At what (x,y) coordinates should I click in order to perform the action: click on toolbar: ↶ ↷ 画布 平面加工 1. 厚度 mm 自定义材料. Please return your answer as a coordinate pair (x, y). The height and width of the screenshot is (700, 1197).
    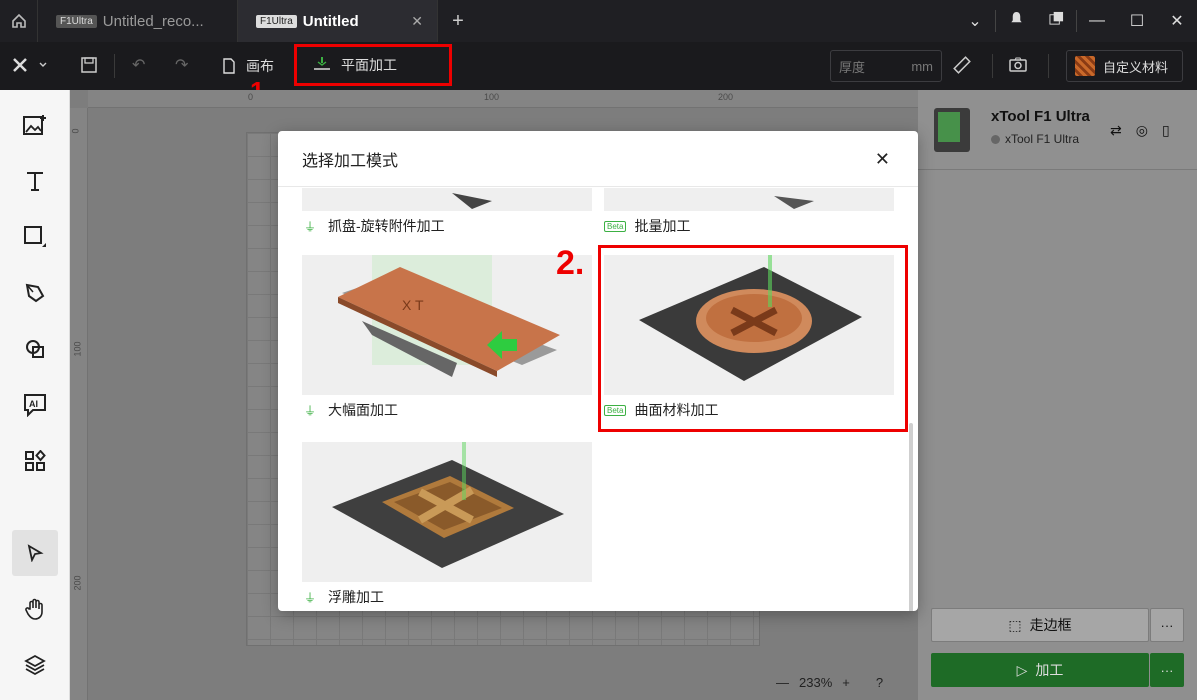
    Looking at the image, I should click on (598, 74).